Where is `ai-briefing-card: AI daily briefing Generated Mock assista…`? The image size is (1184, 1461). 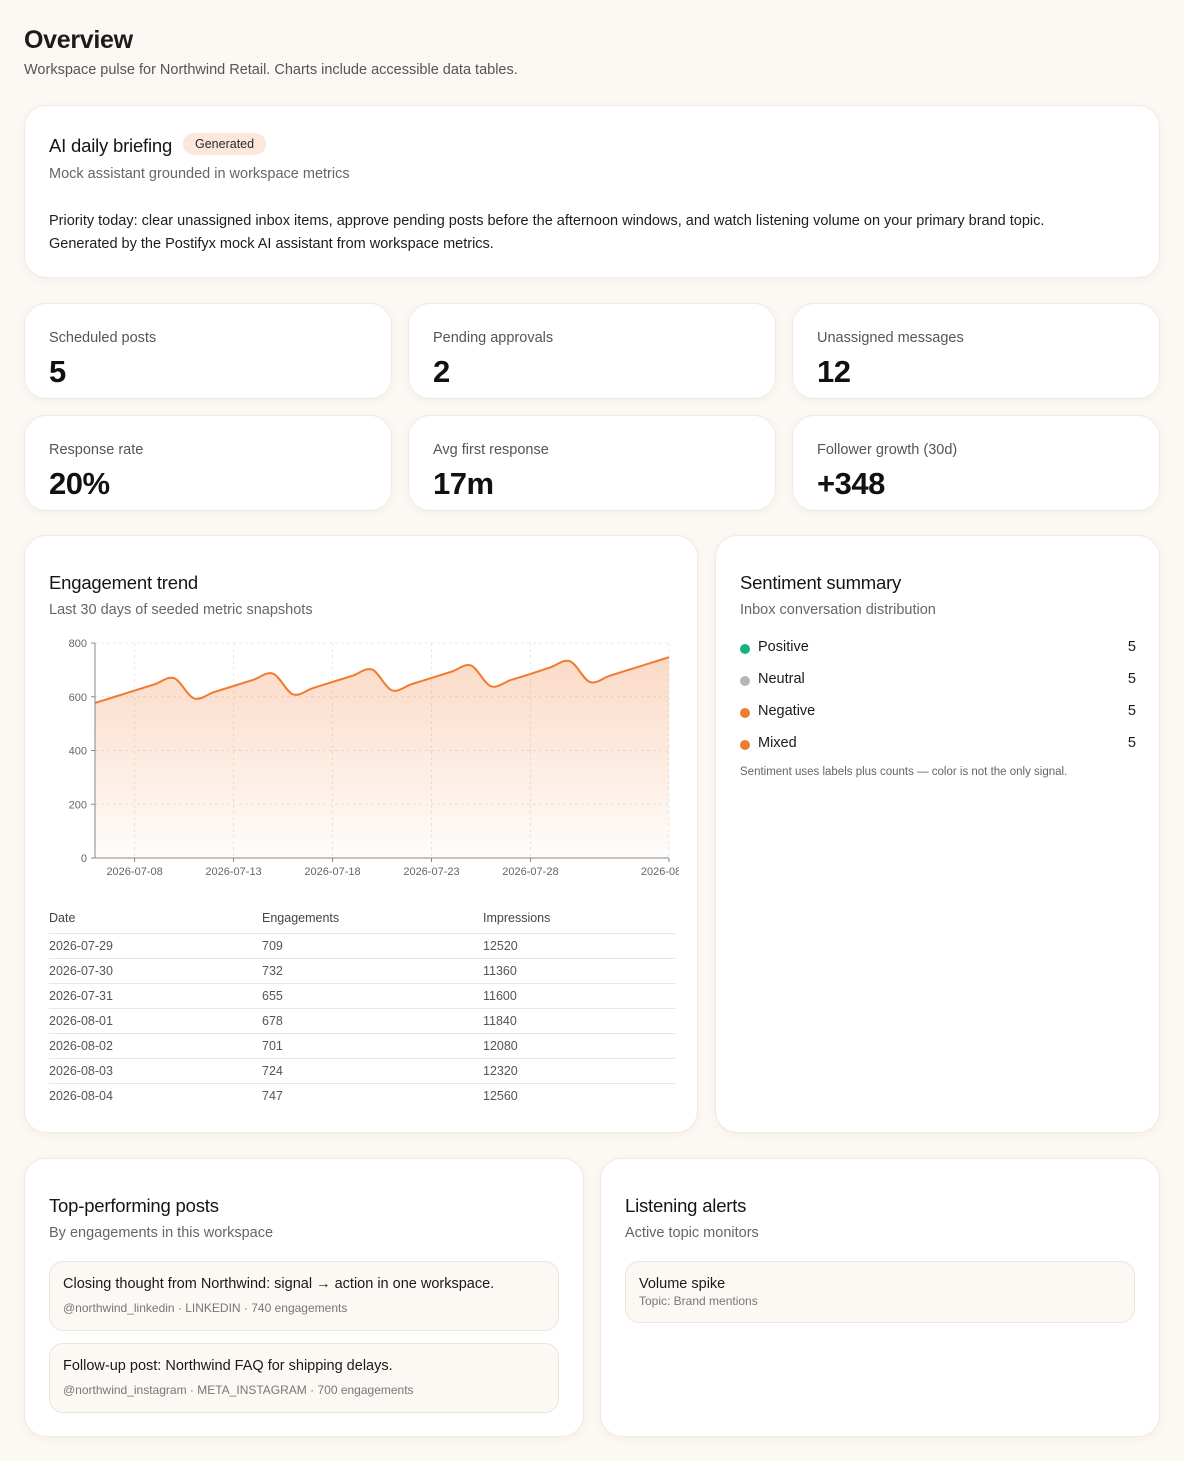 ai-briefing-card: AI daily briefing Generated Mock assista… is located at coordinates (592, 191).